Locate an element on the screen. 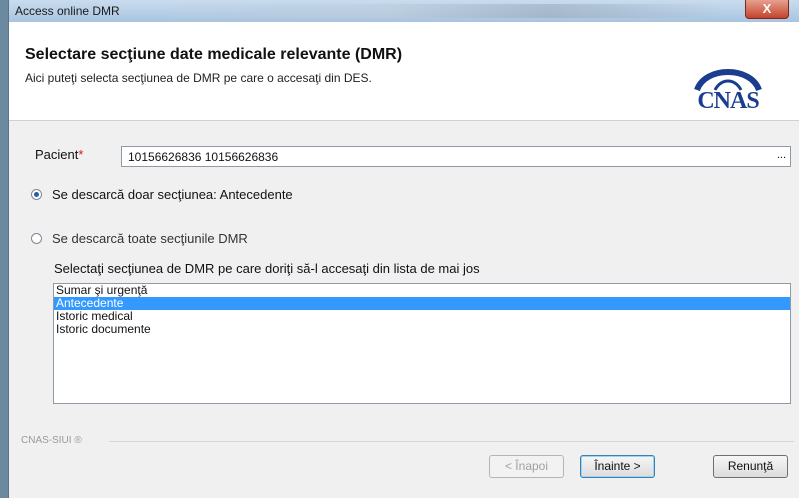 This screenshot has height=498, width=799. cnas-logo: CNAS is located at coordinates (728, 91).